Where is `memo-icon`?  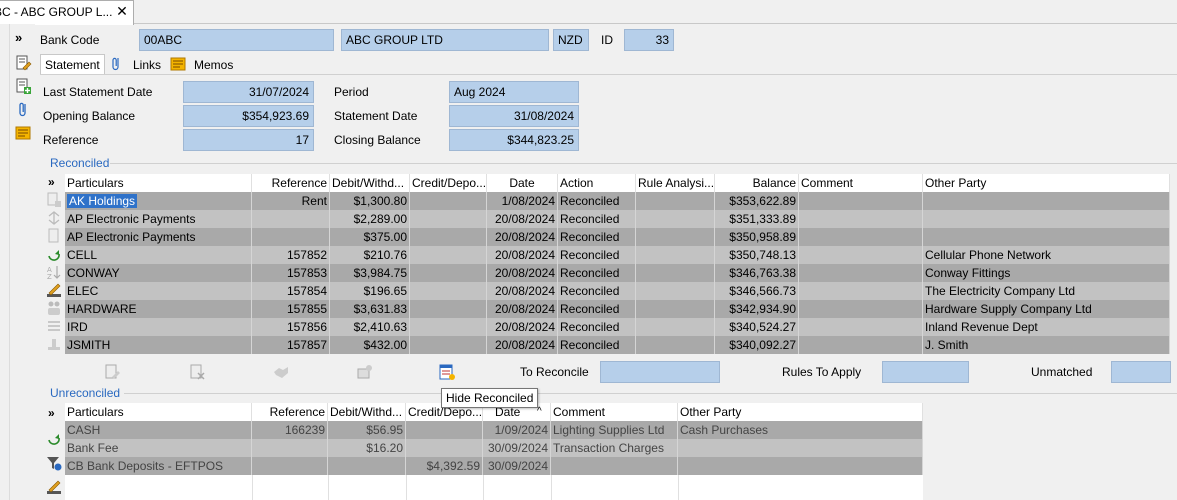
memo-icon is located at coordinates (23, 133).